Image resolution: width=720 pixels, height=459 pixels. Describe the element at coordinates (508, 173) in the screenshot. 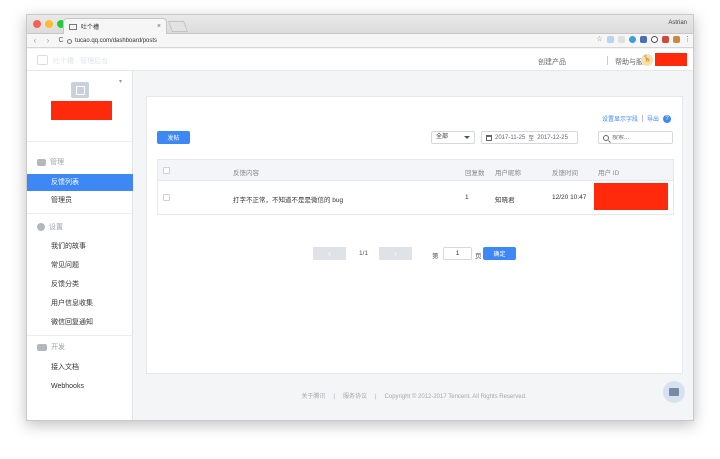

I see `column-header-nickname: 用户昵称` at that location.